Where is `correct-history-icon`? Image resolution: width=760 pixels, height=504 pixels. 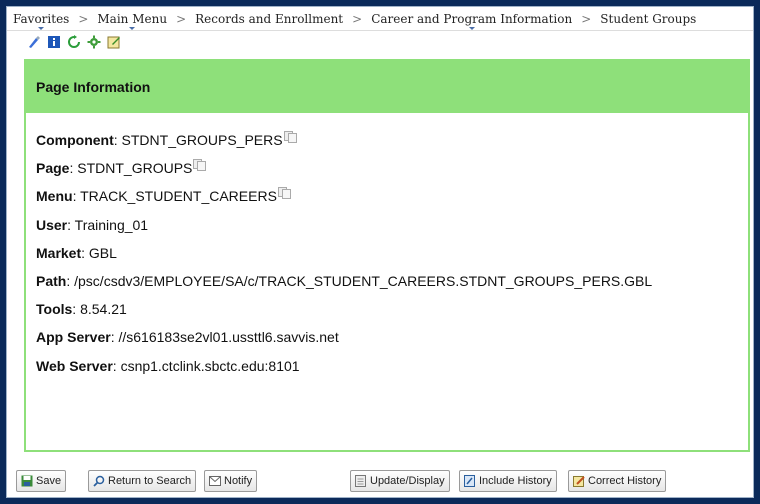 correct-history-icon is located at coordinates (579, 481).